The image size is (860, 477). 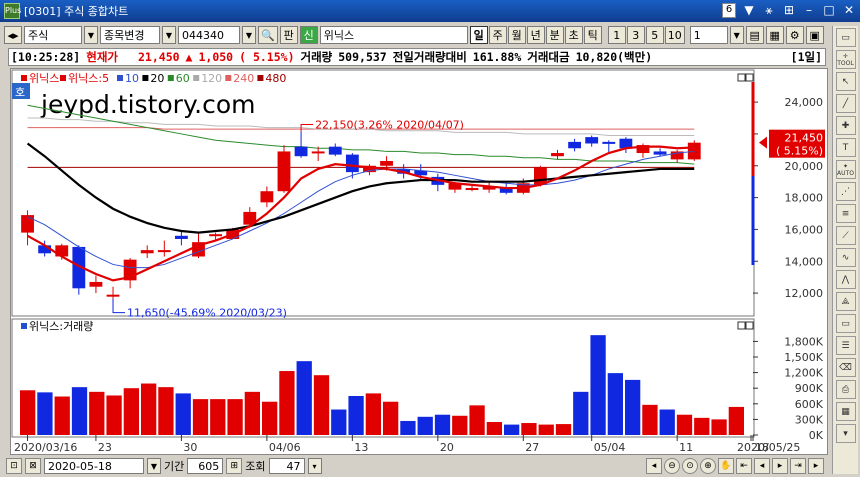 What do you see at coordinates (798, 466) in the screenshot?
I see `page-right-icon: ⇥` at bounding box center [798, 466].